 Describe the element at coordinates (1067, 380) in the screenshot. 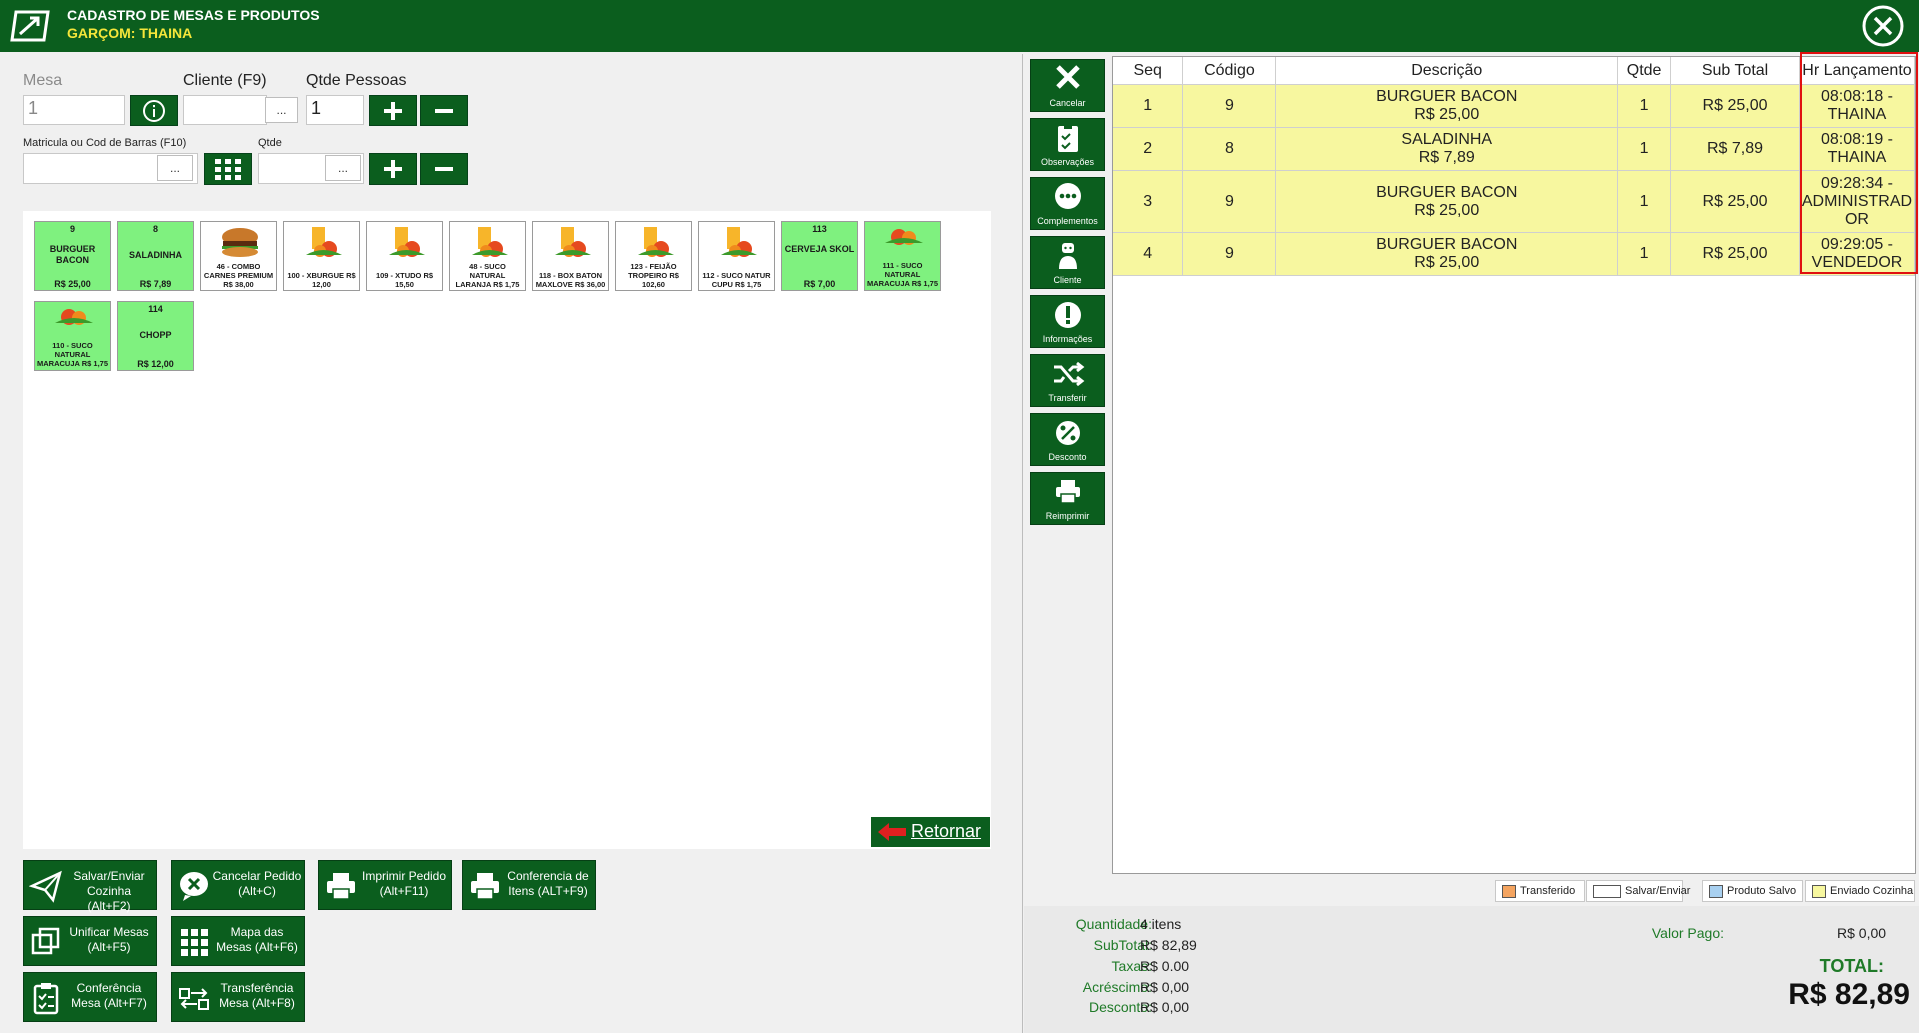

I see `side-transfer-button: Transferir` at that location.